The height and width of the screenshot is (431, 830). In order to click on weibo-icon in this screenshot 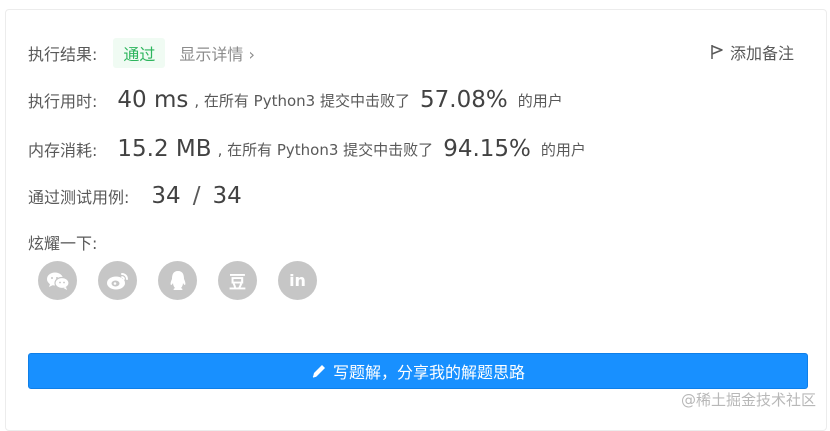, I will do `click(117, 280)`.